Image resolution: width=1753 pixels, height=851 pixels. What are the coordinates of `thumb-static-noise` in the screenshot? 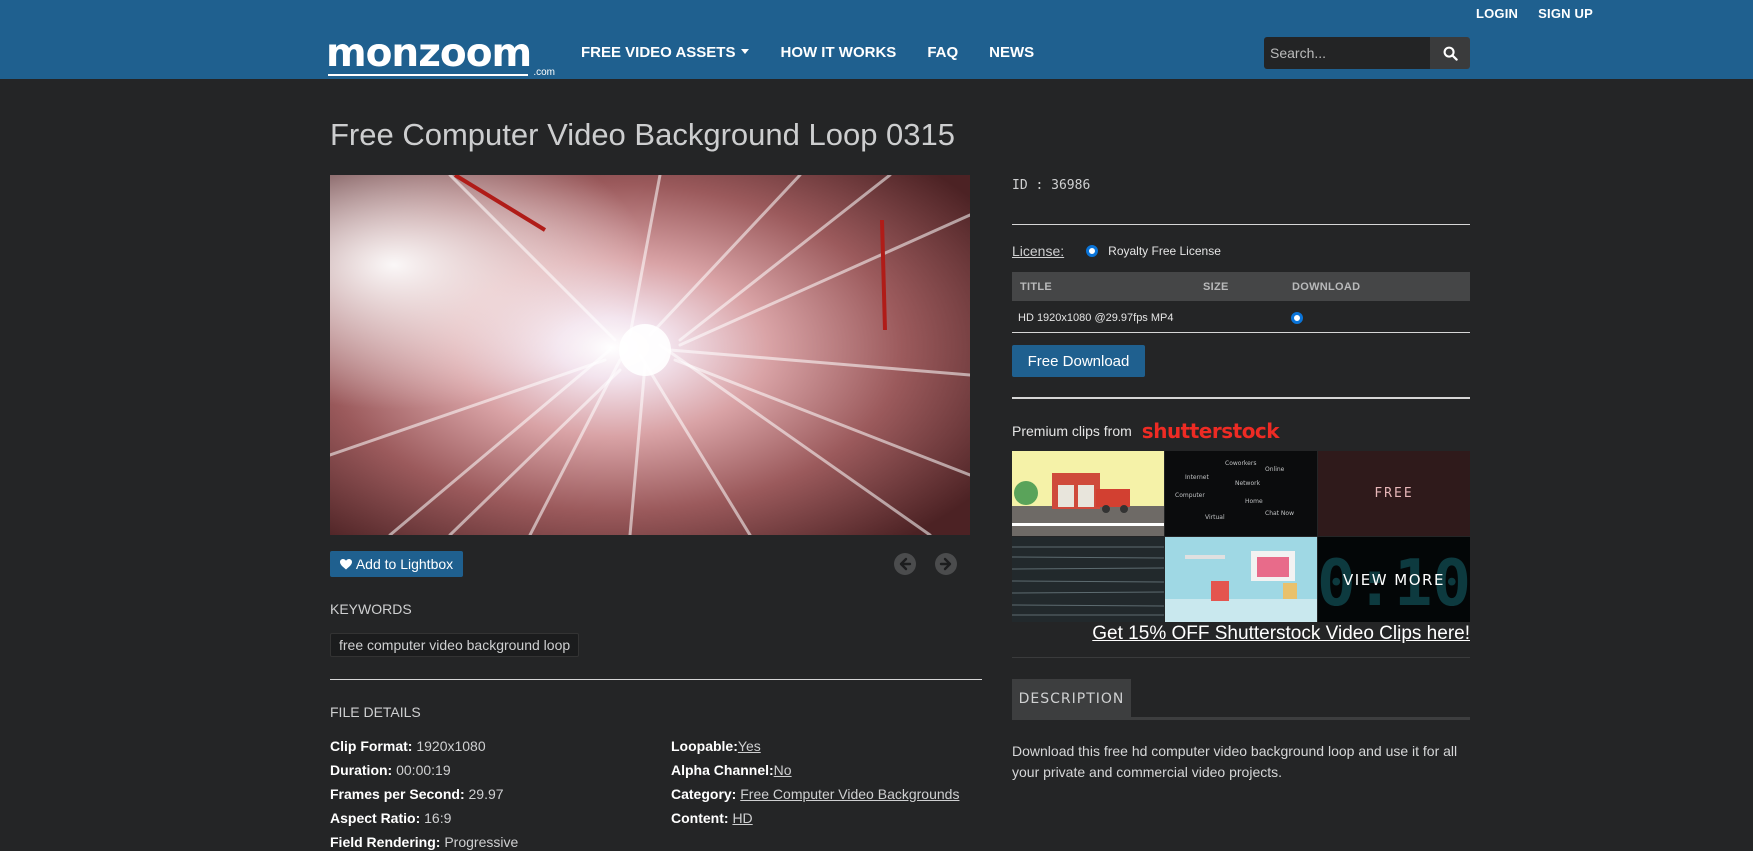 It's located at (1088, 579).